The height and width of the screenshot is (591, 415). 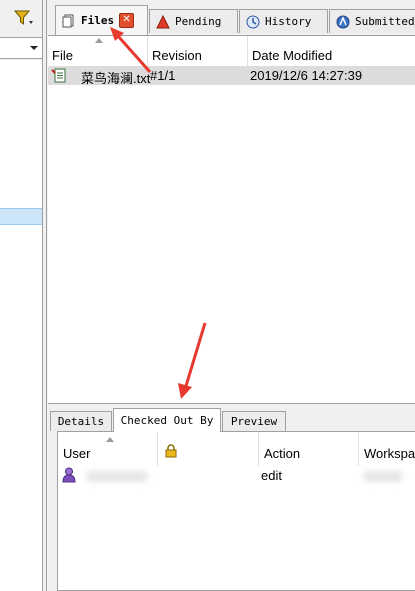 What do you see at coordinates (21, 216) in the screenshot?
I see `tree-selected-item` at bounding box center [21, 216].